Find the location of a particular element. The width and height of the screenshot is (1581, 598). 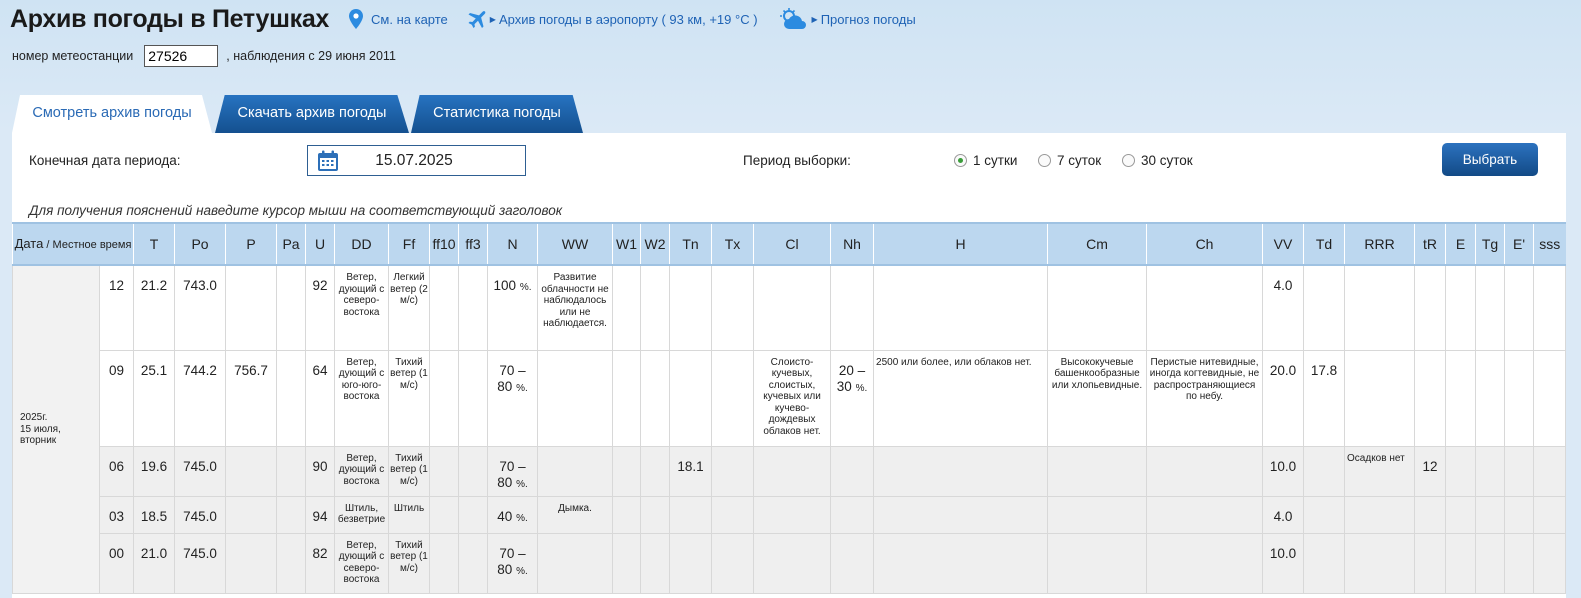

header-H: H is located at coordinates (960, 244).